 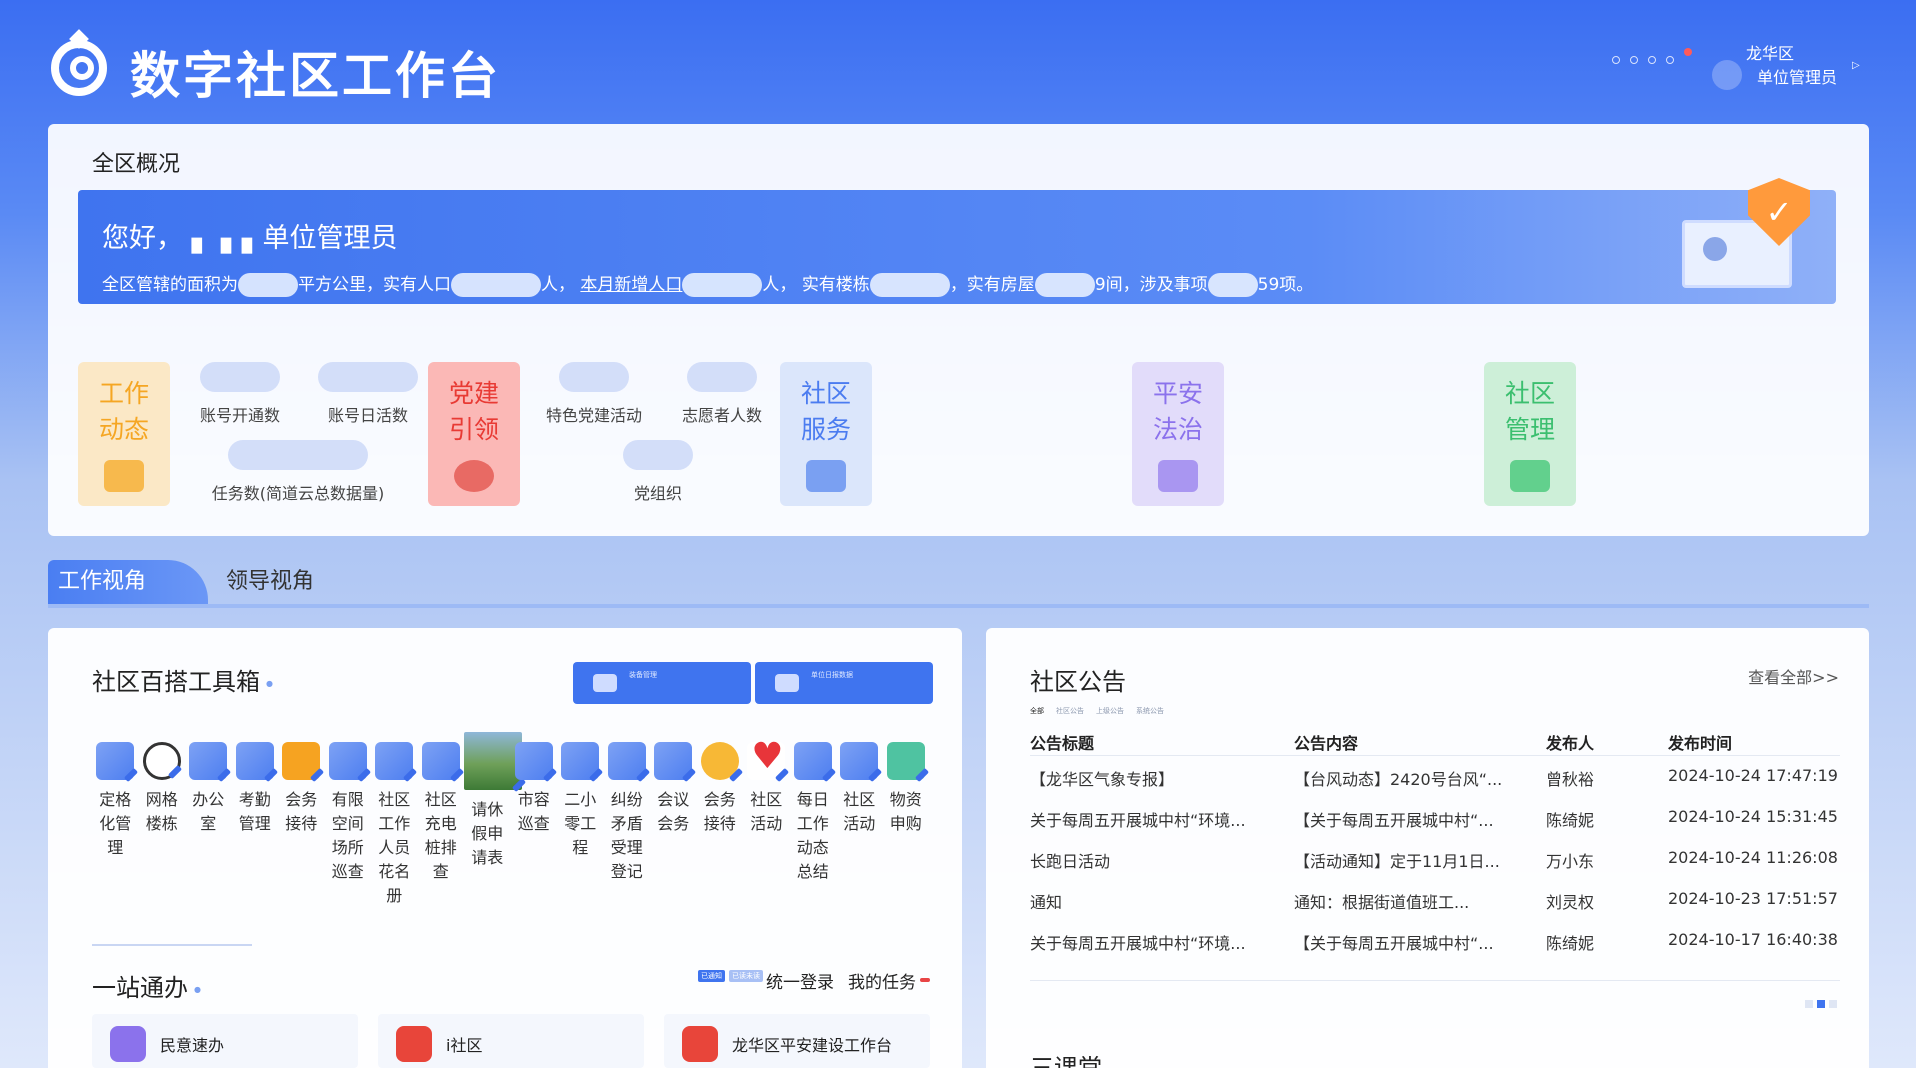 What do you see at coordinates (136, 164) in the screenshot?
I see `overview-title: 全区概况` at bounding box center [136, 164].